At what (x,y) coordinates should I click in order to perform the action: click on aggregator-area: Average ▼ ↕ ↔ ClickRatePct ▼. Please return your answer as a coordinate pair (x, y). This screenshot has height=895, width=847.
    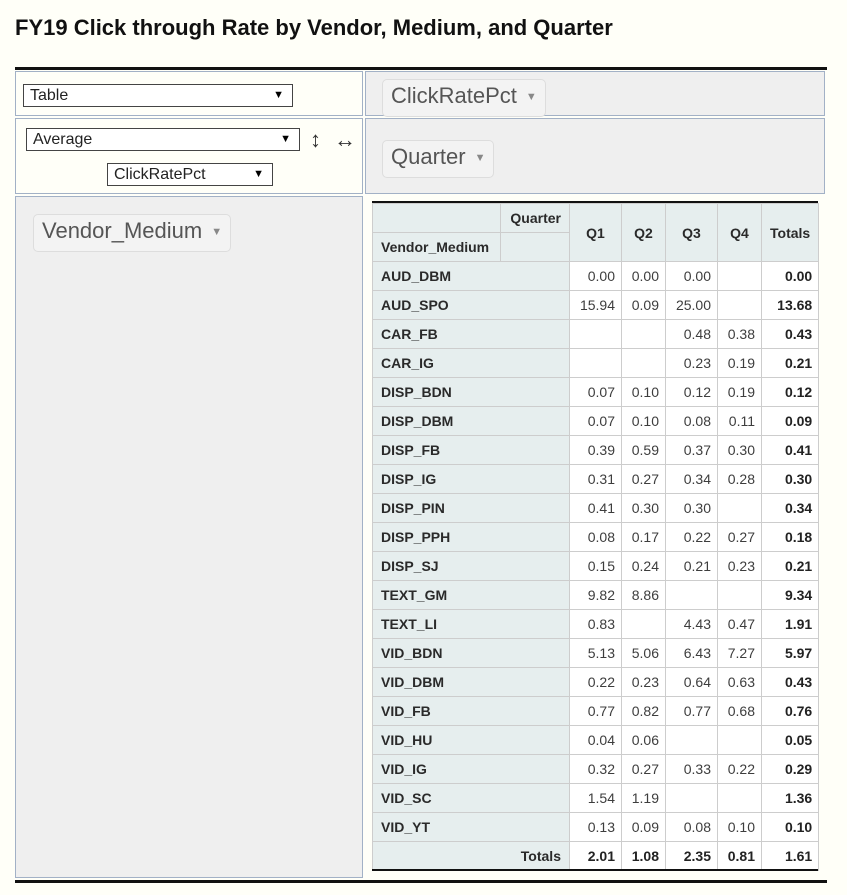
    Looking at the image, I should click on (189, 156).